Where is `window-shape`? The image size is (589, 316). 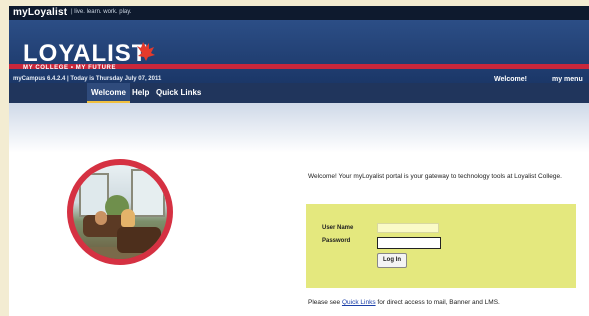
window-shape is located at coordinates (148, 193).